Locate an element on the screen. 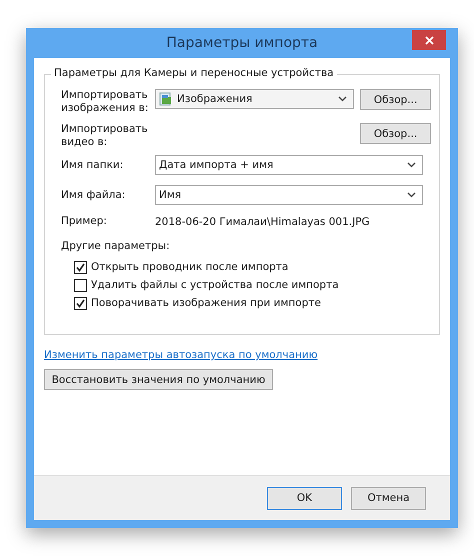 Image resolution: width=474 pixels, height=556 pixels. field-label: Пример: is located at coordinates (84, 221).